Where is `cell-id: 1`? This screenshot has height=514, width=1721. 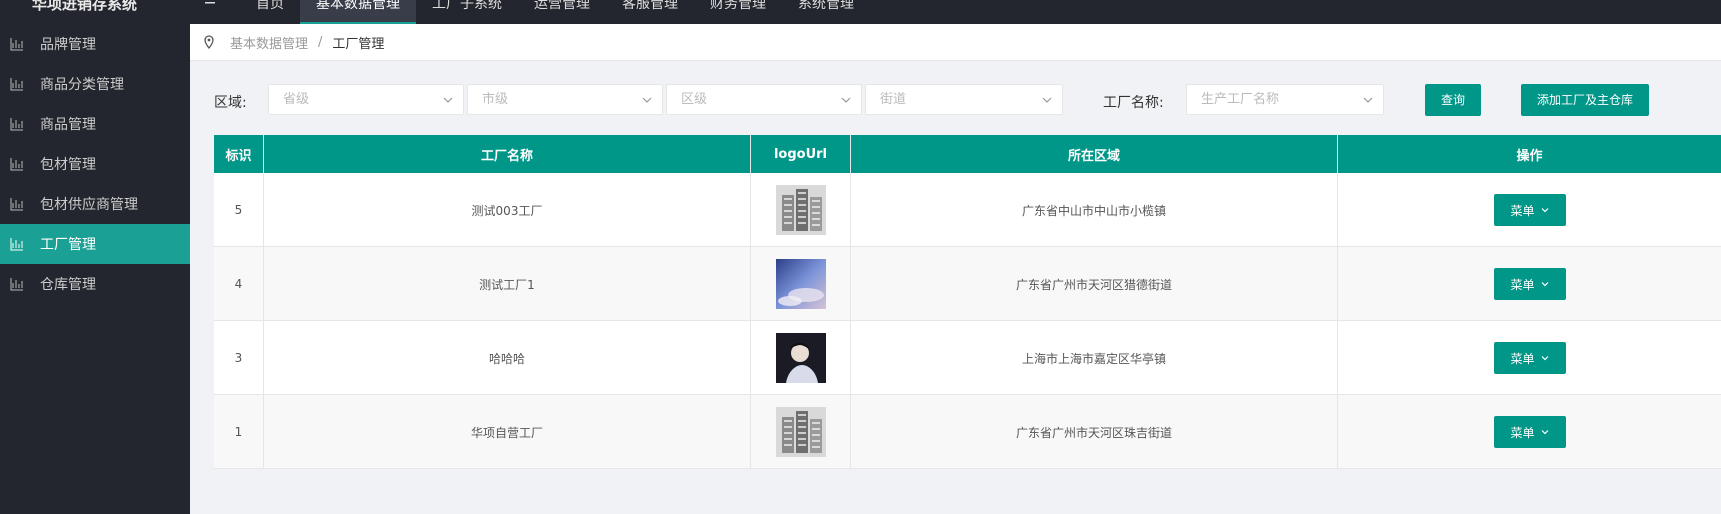
cell-id: 1 is located at coordinates (239, 432).